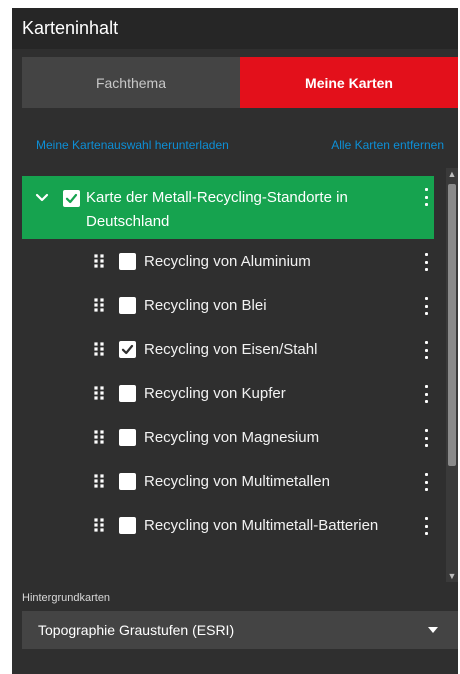 The width and height of the screenshot is (460, 674). What do you see at coordinates (237, 481) in the screenshot?
I see `layer-label: Recycling von Multimetallen` at bounding box center [237, 481].